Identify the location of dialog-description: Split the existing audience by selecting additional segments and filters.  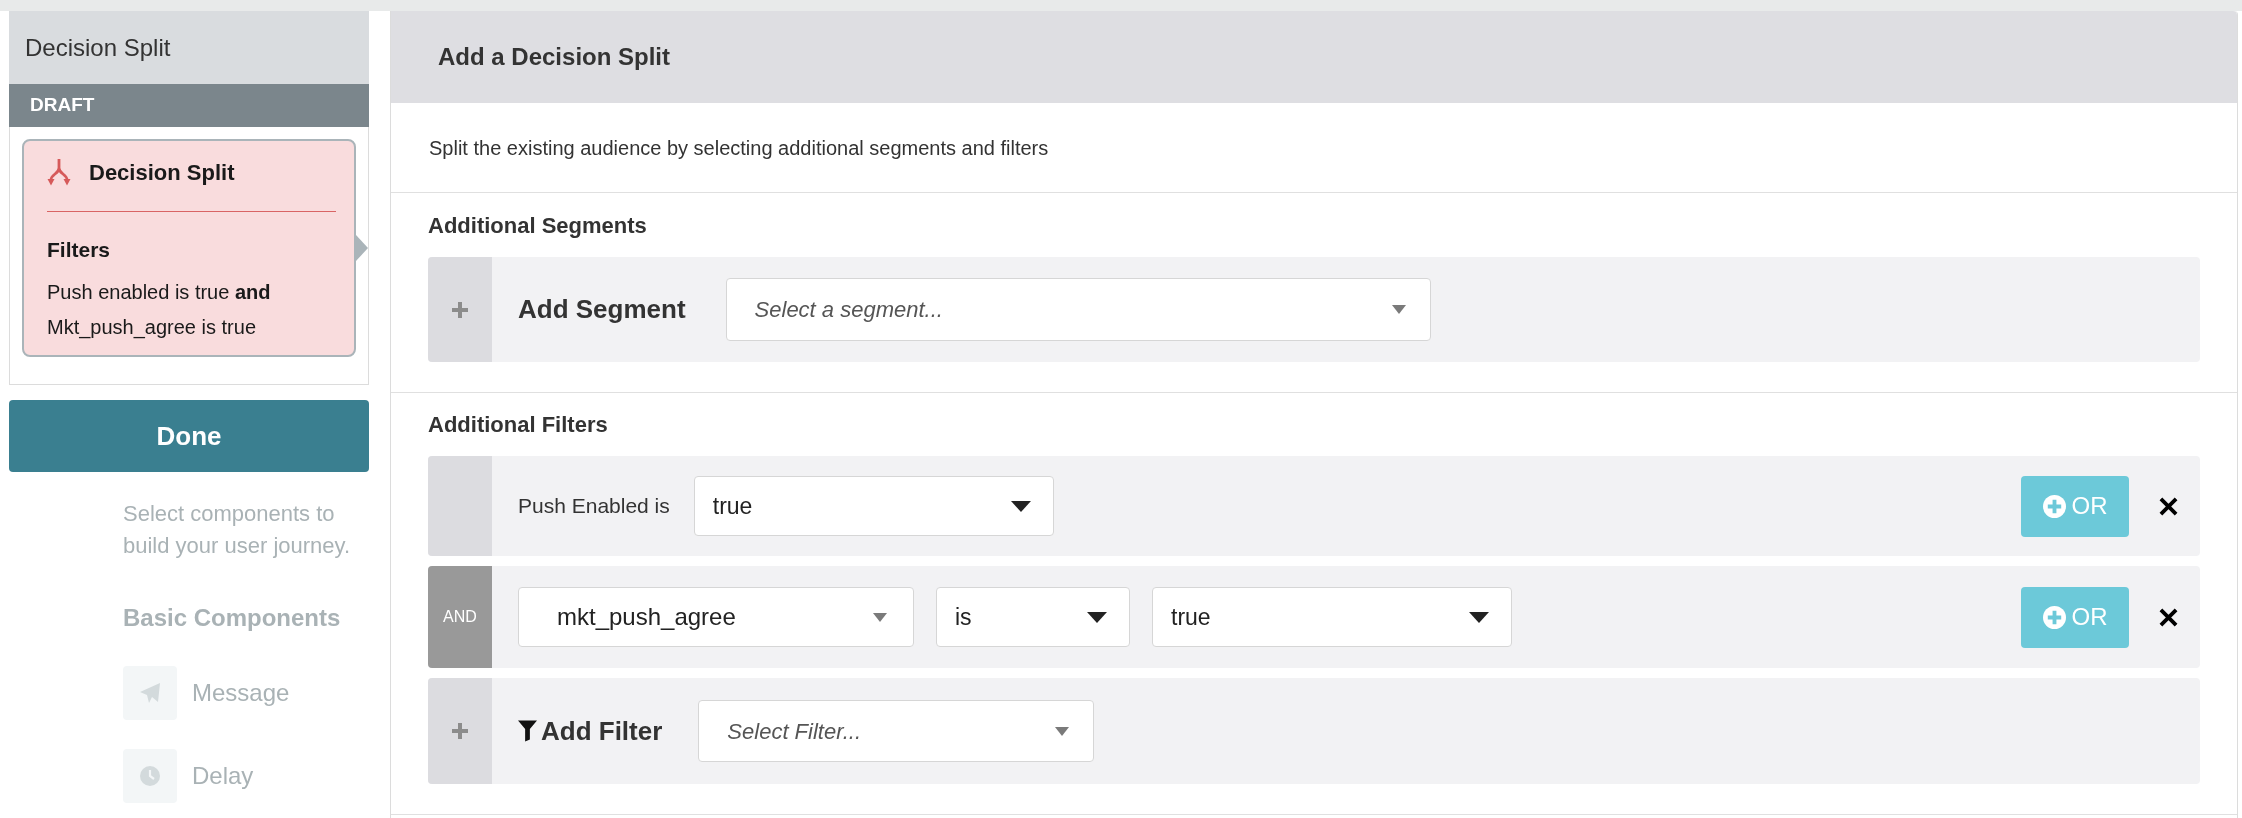
(739, 148).